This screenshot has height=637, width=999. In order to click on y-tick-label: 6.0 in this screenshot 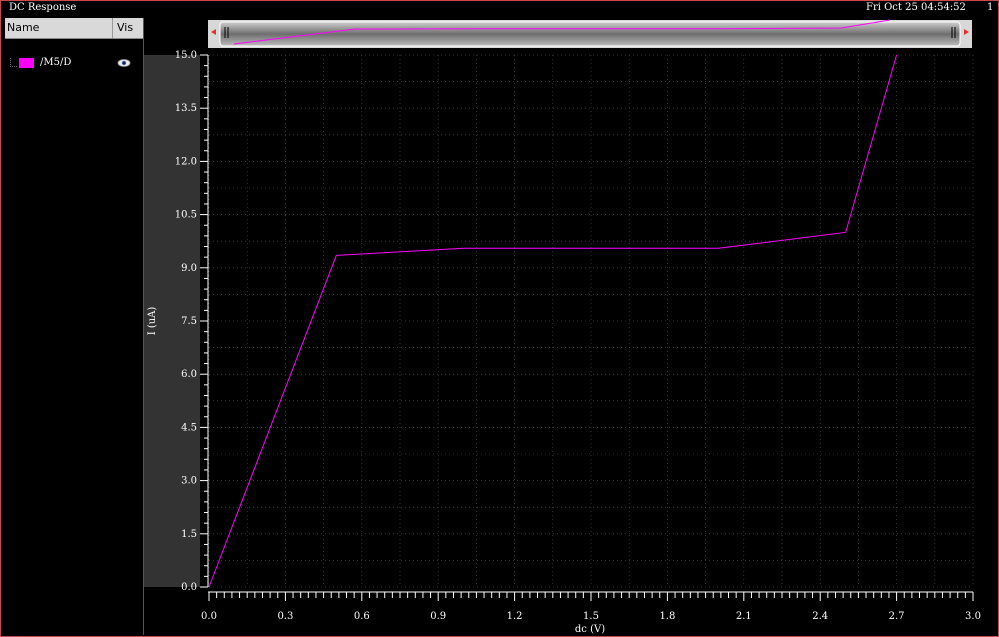, I will do `click(189, 374)`.